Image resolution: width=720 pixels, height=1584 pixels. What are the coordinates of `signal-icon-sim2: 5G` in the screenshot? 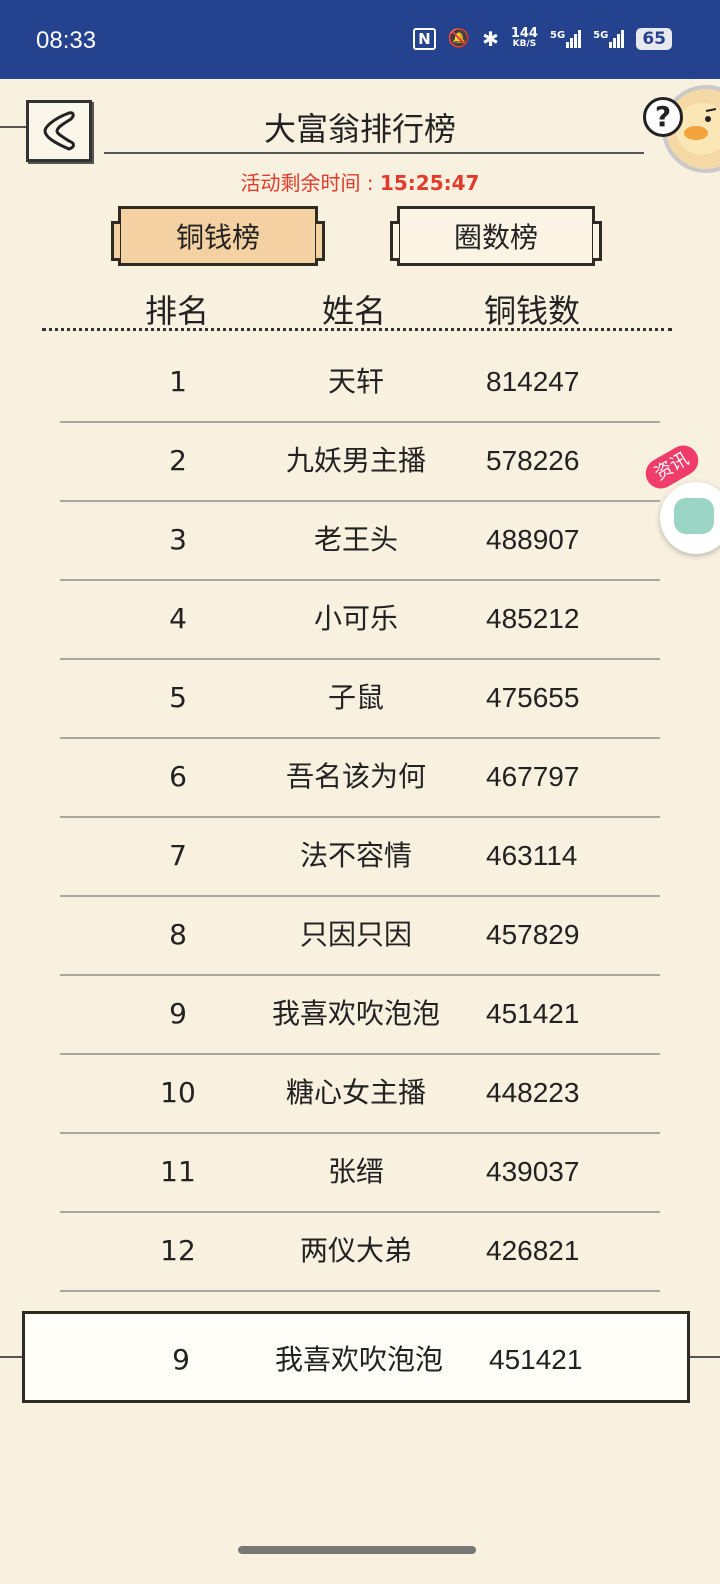 It's located at (609, 39).